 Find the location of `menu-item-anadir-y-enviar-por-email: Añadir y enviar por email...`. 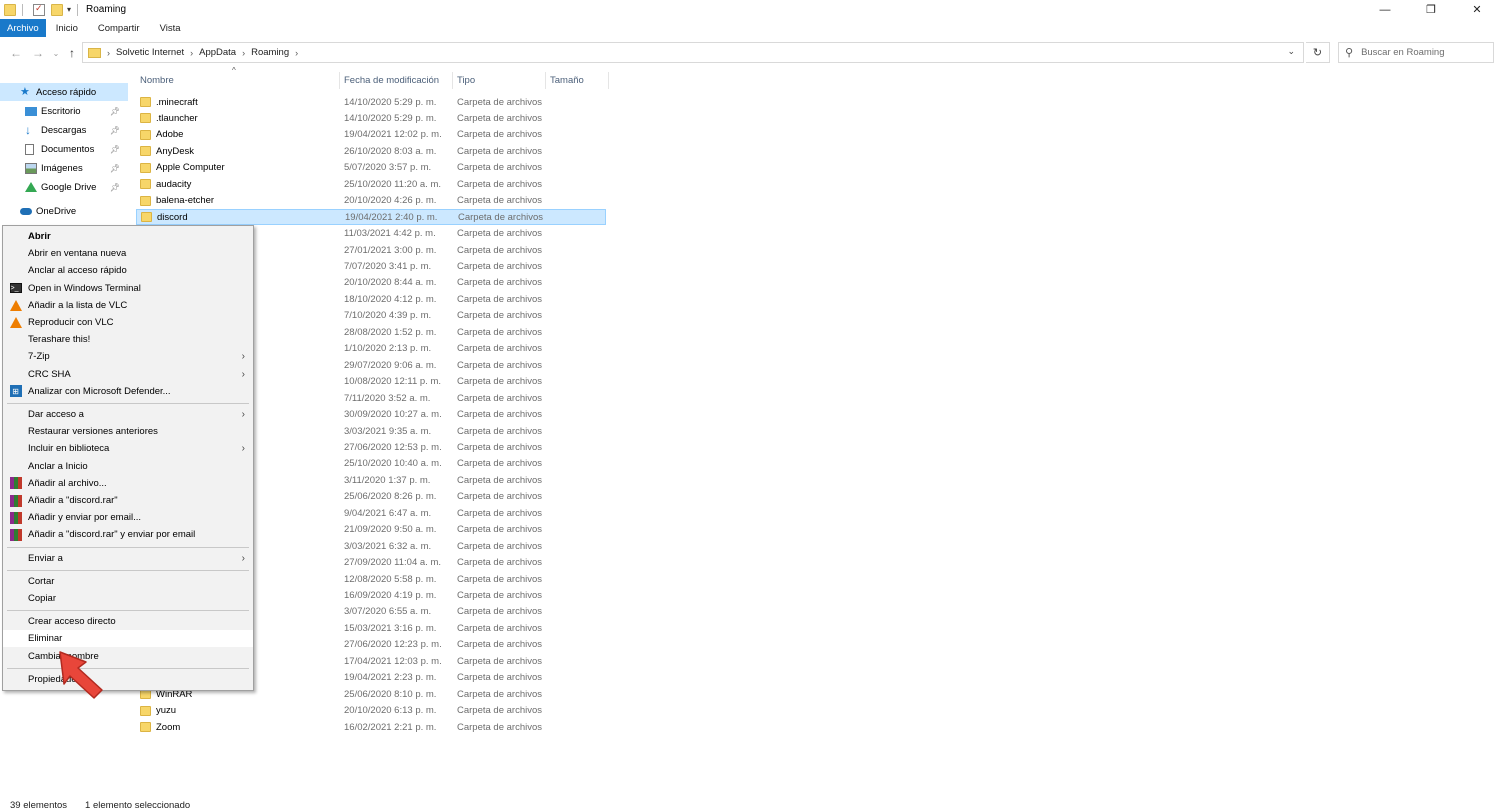

menu-item-anadir-y-enviar-por-email: Añadir y enviar por email... is located at coordinates (128, 517).